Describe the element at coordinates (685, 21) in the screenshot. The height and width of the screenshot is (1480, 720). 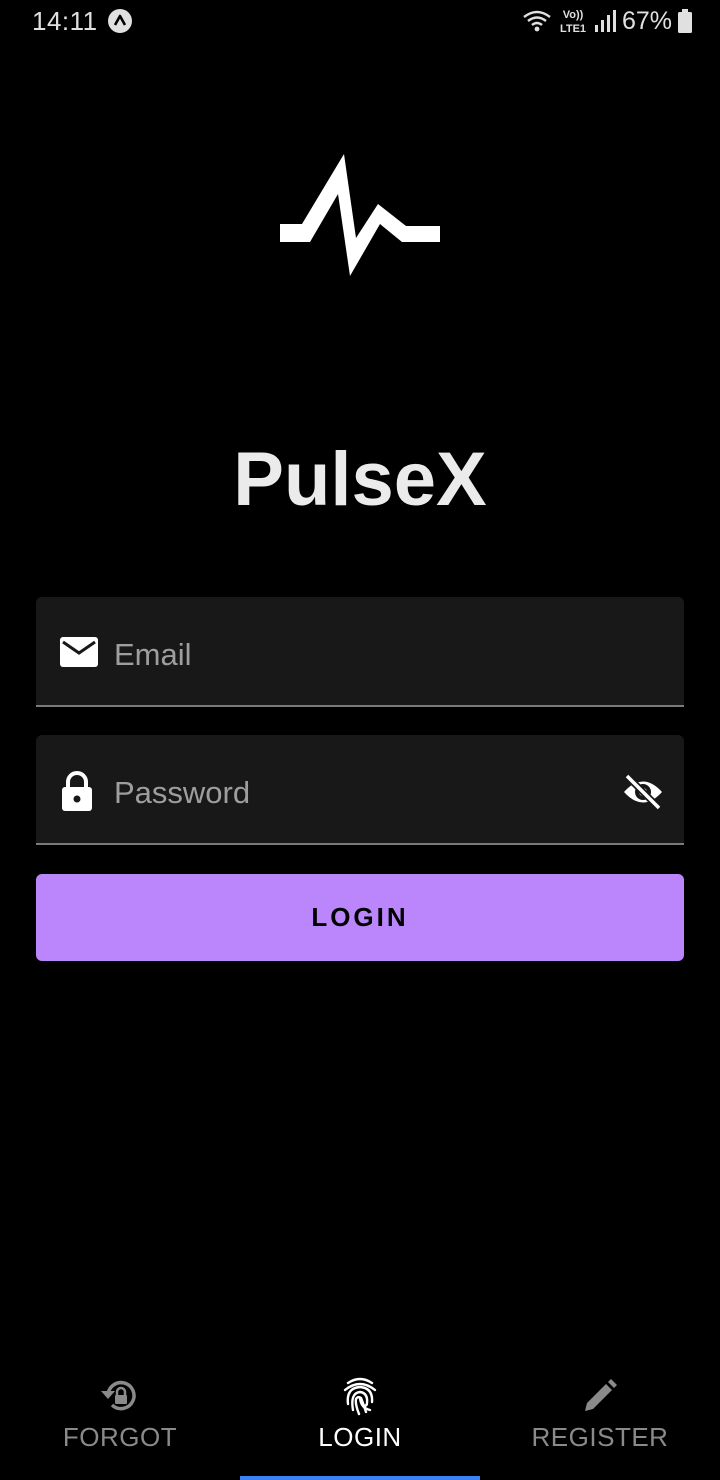
I see `battery-icon` at that location.